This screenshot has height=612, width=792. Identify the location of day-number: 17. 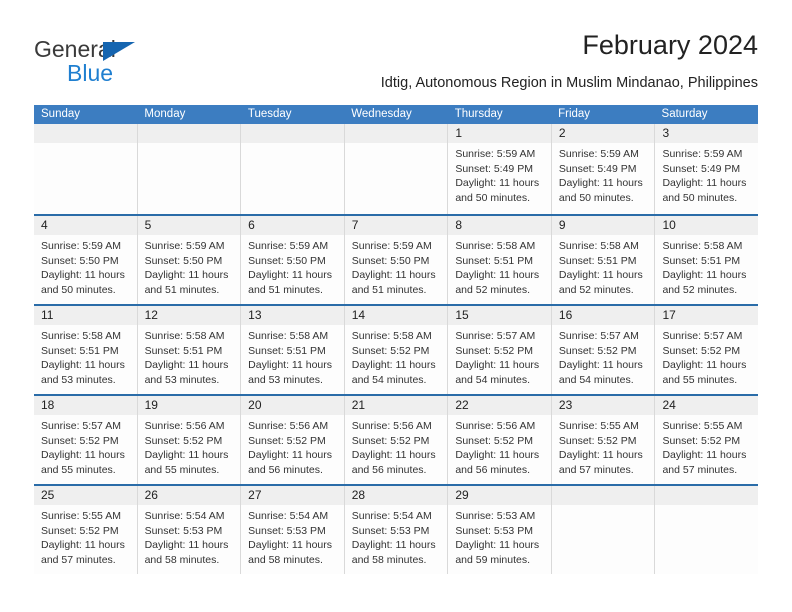
(669, 315).